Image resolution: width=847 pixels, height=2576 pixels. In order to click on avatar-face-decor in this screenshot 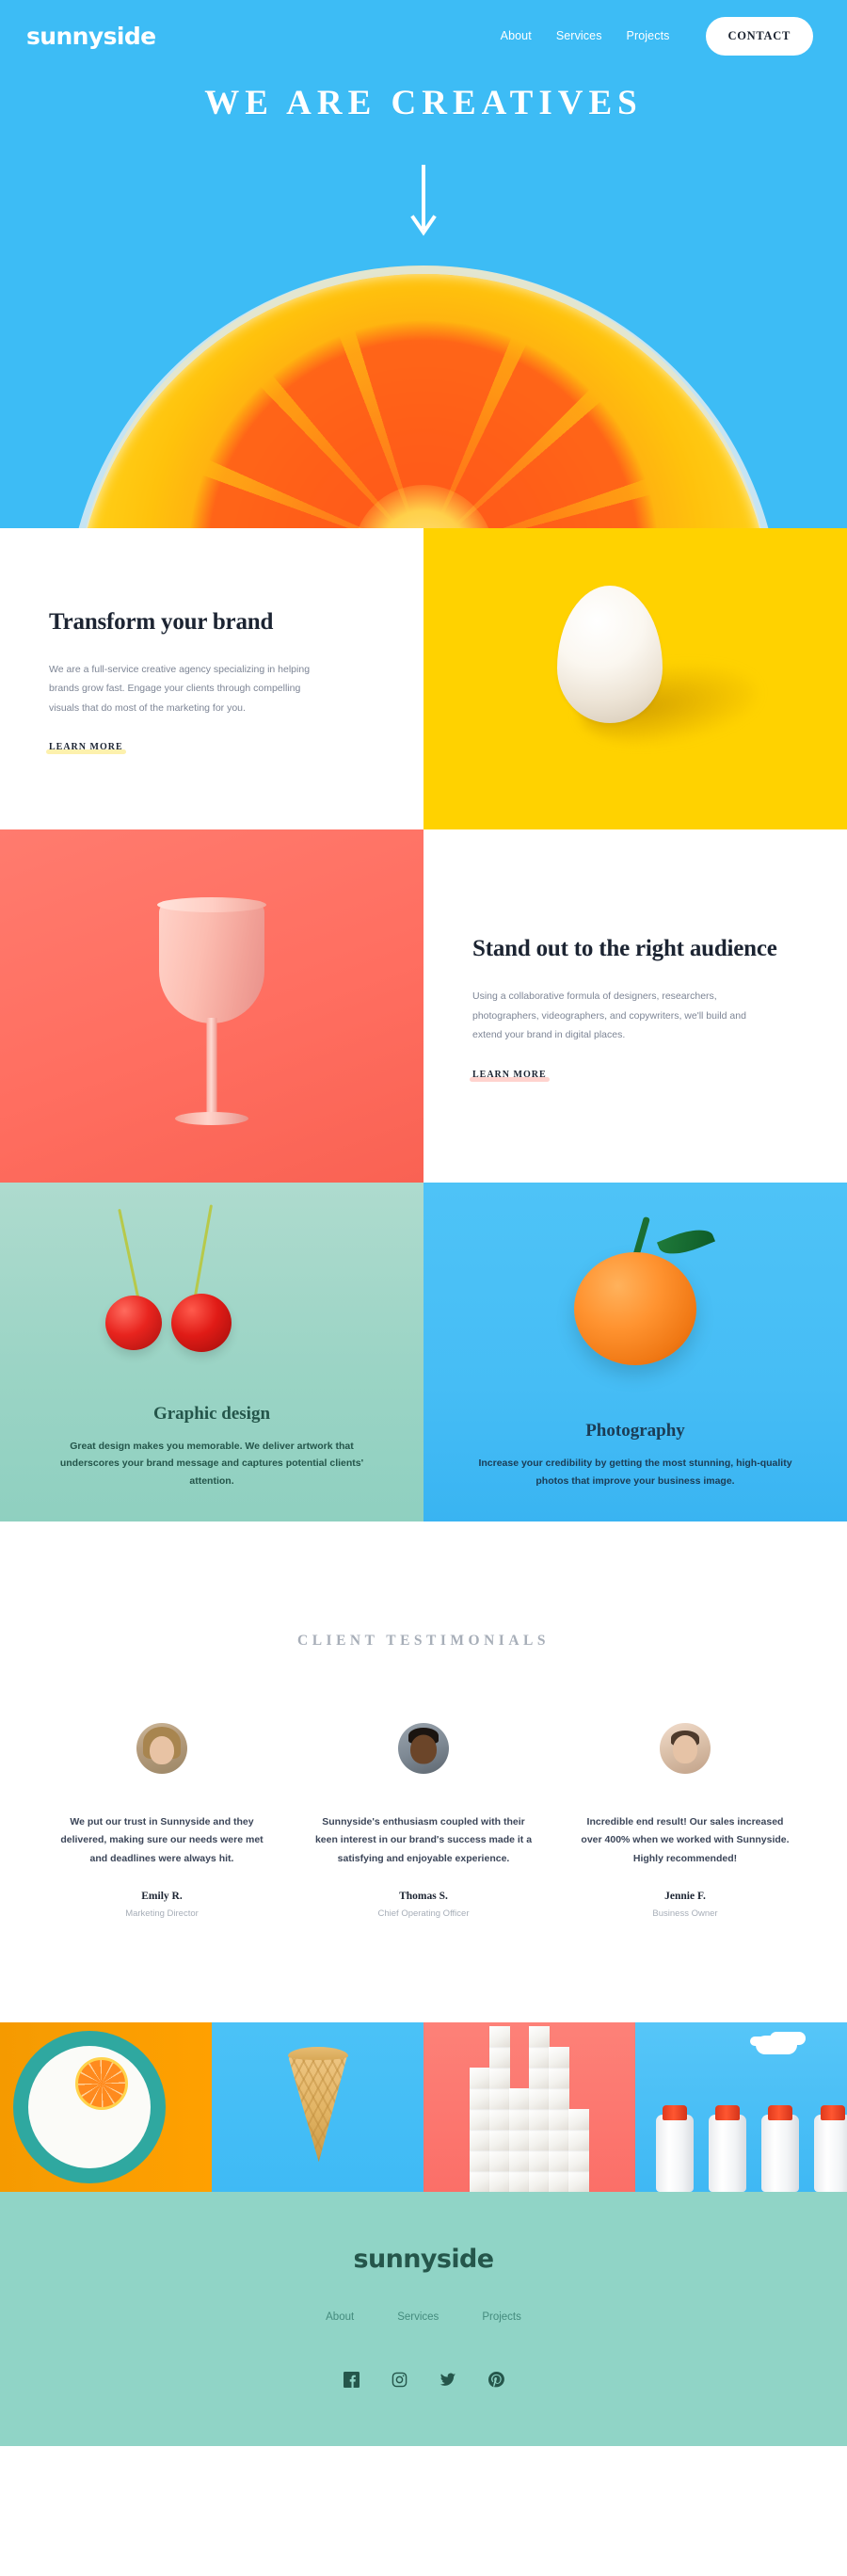, I will do `click(423, 1749)`.